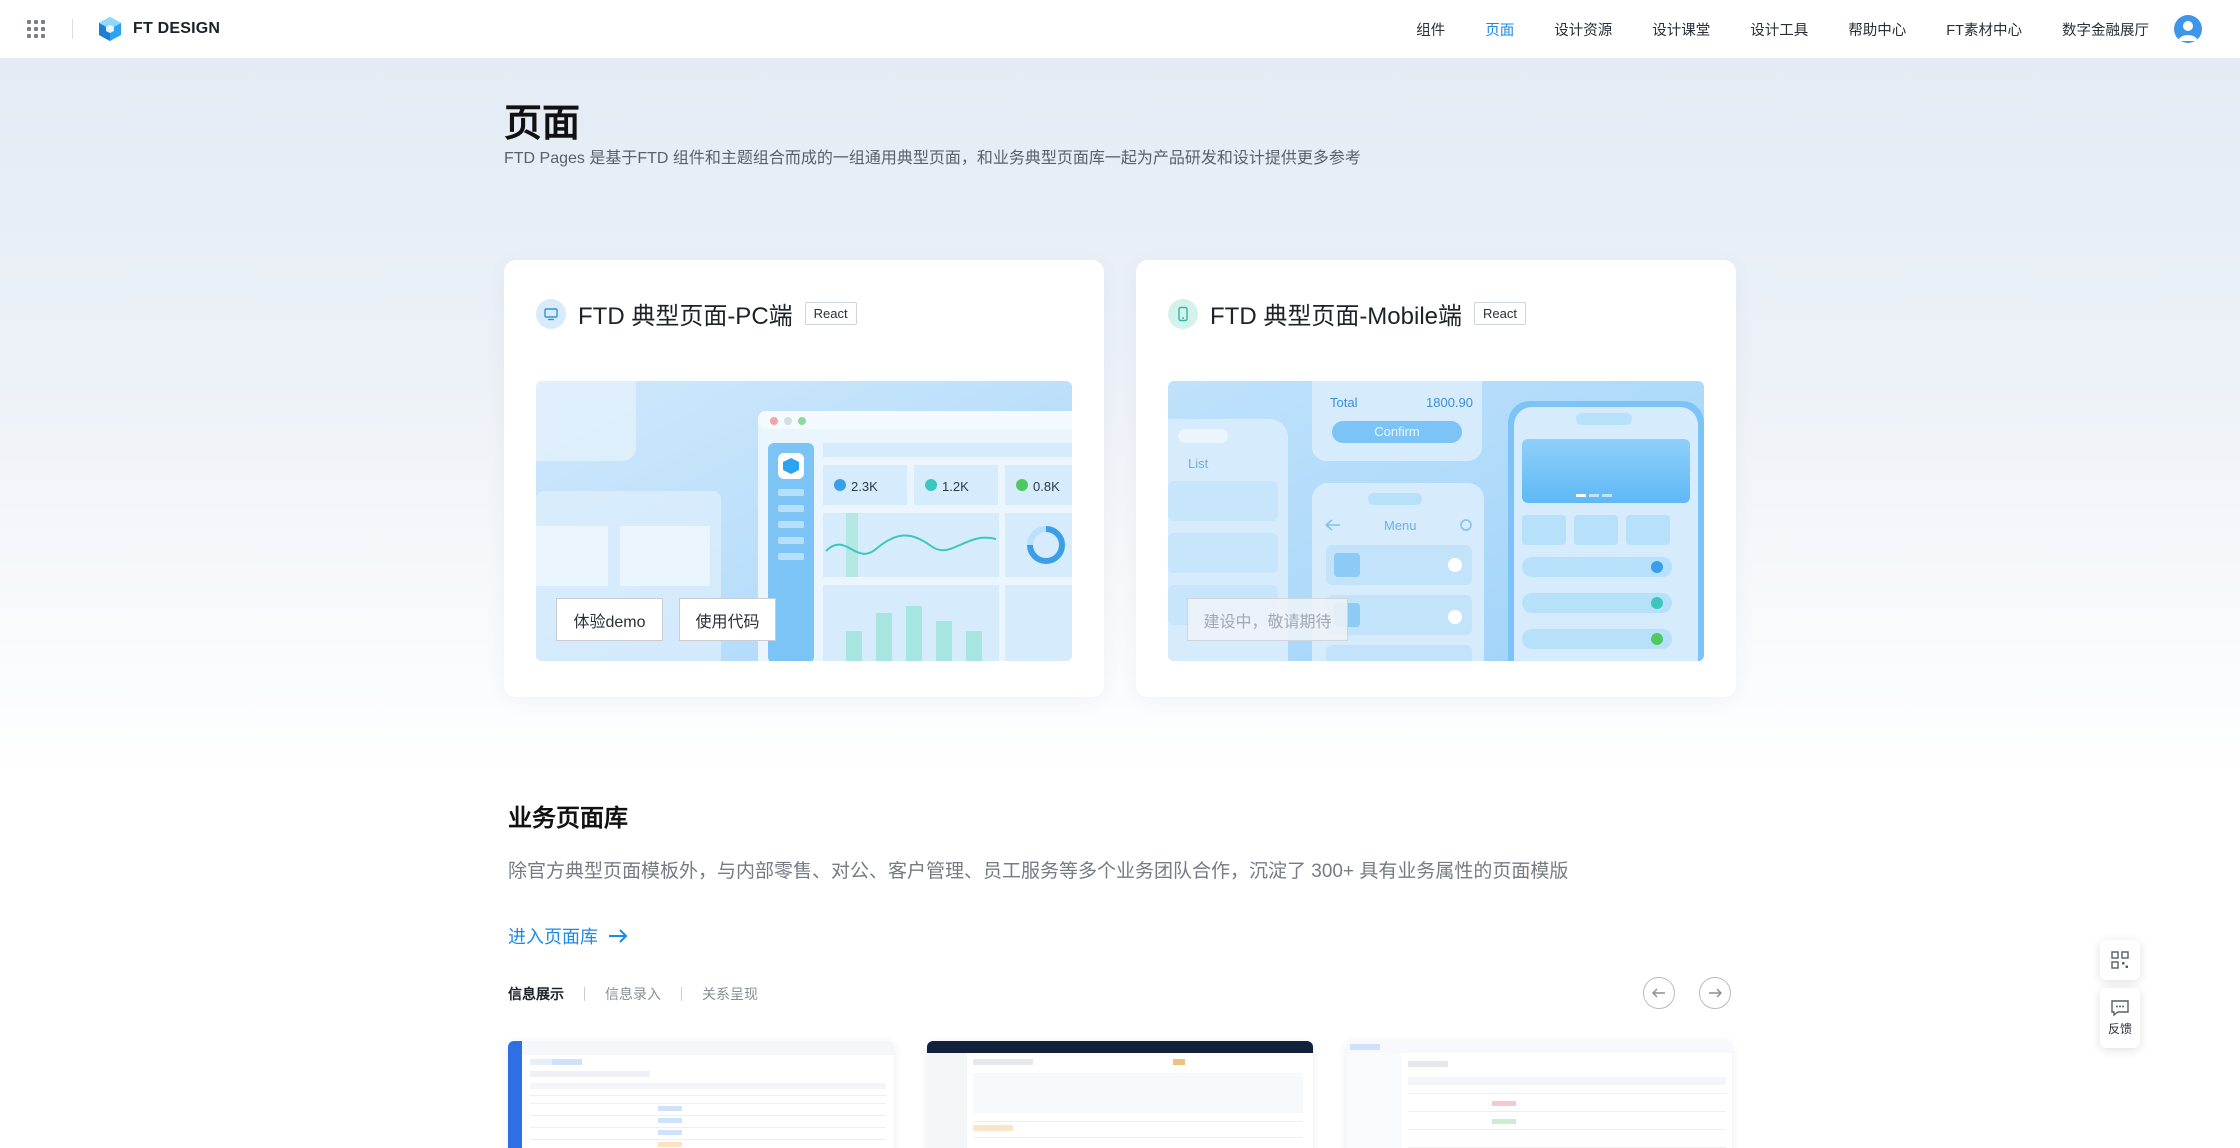  What do you see at coordinates (551, 313) in the screenshot?
I see `monitor-icon` at bounding box center [551, 313].